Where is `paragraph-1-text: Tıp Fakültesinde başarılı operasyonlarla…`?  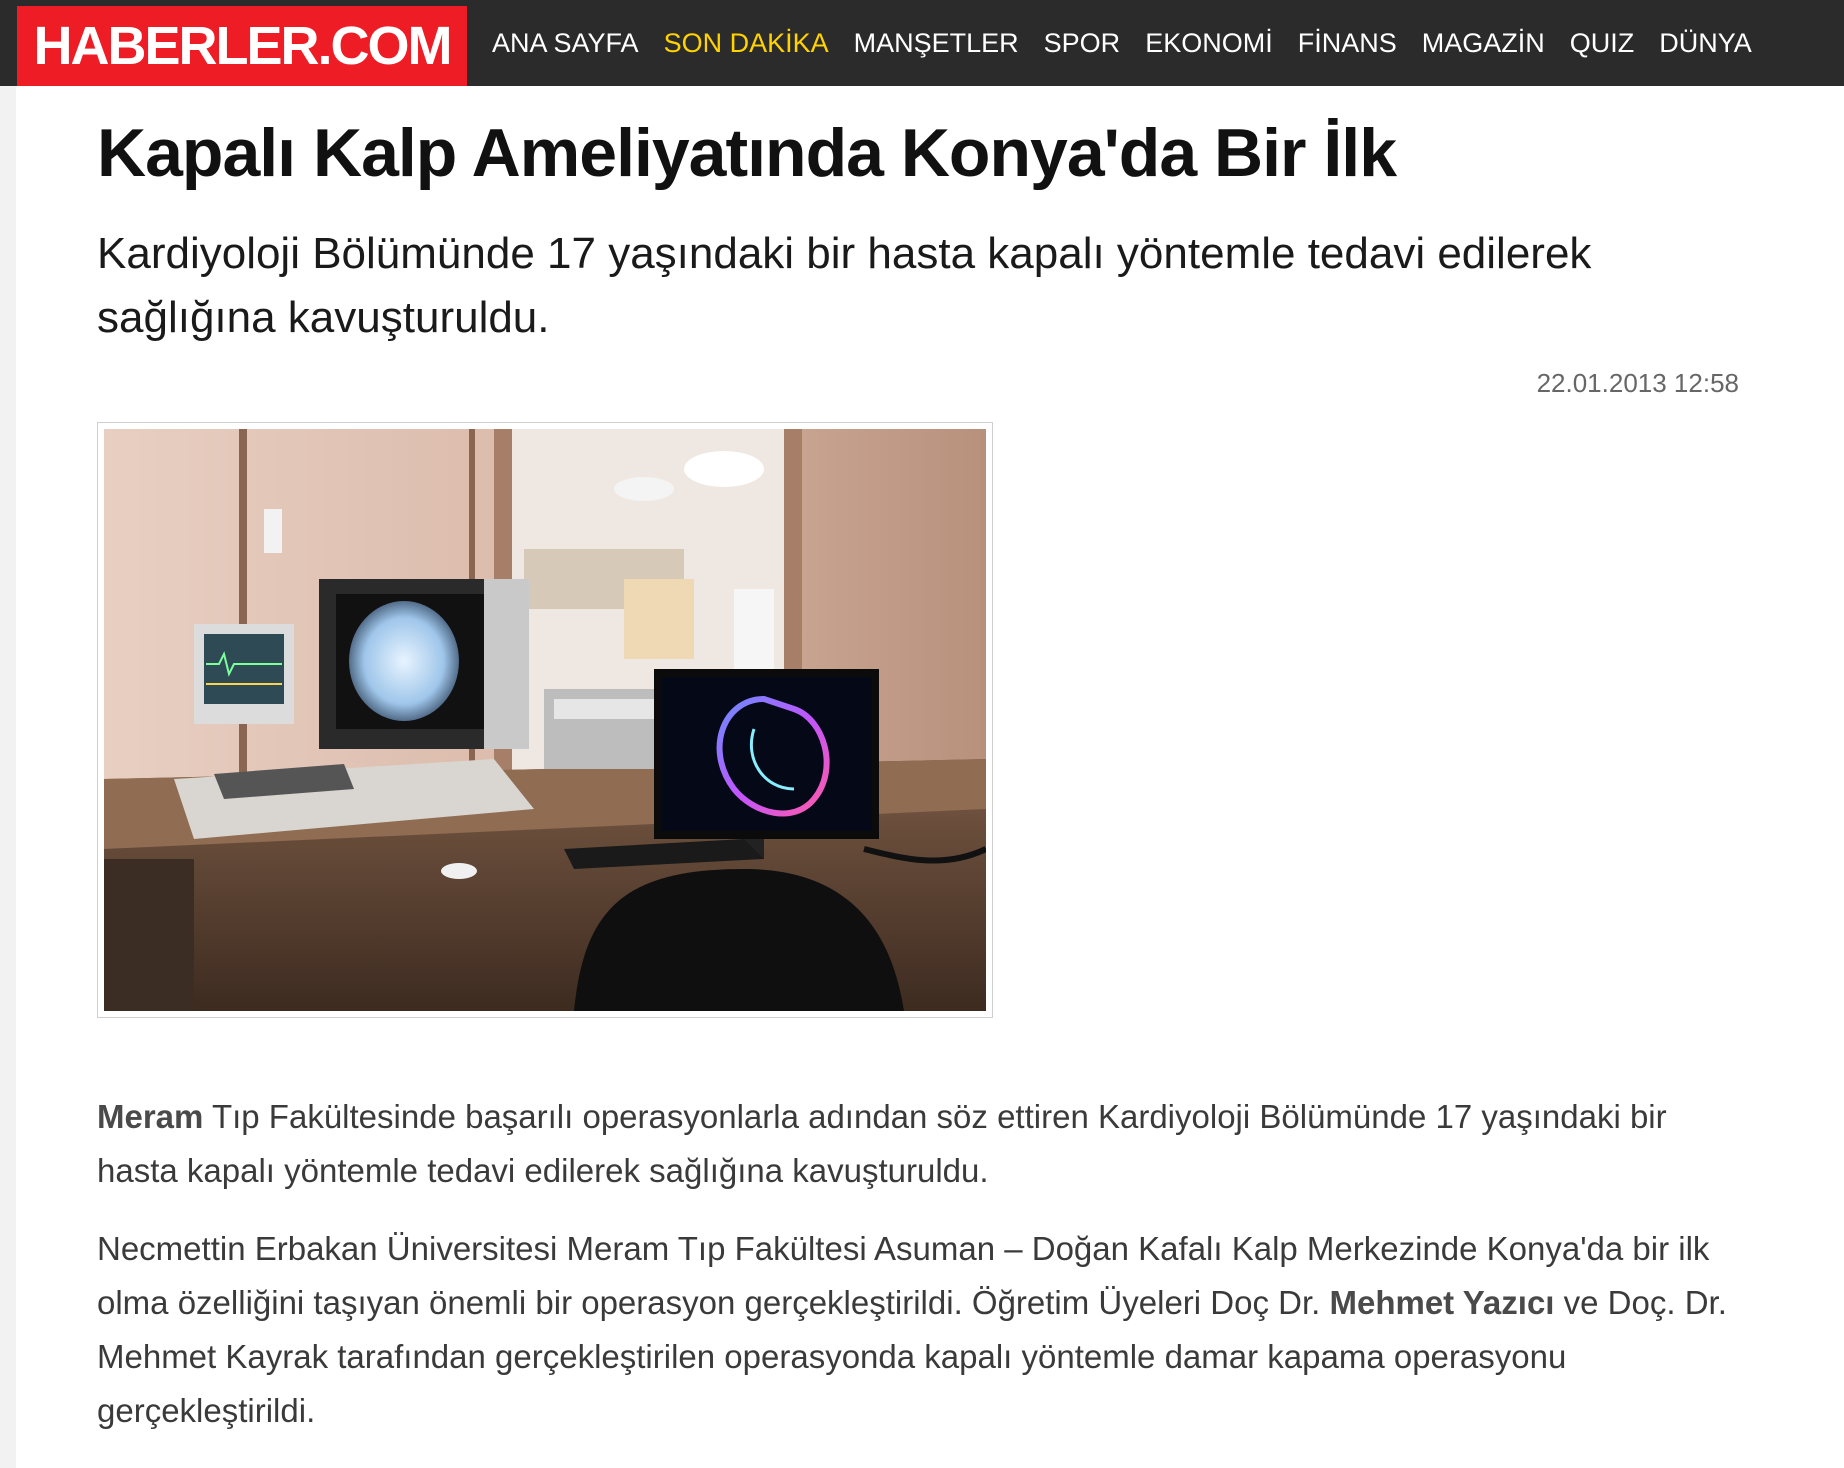 paragraph-1-text: Tıp Fakültesinde başarılı operasyonlarla… is located at coordinates (882, 1143).